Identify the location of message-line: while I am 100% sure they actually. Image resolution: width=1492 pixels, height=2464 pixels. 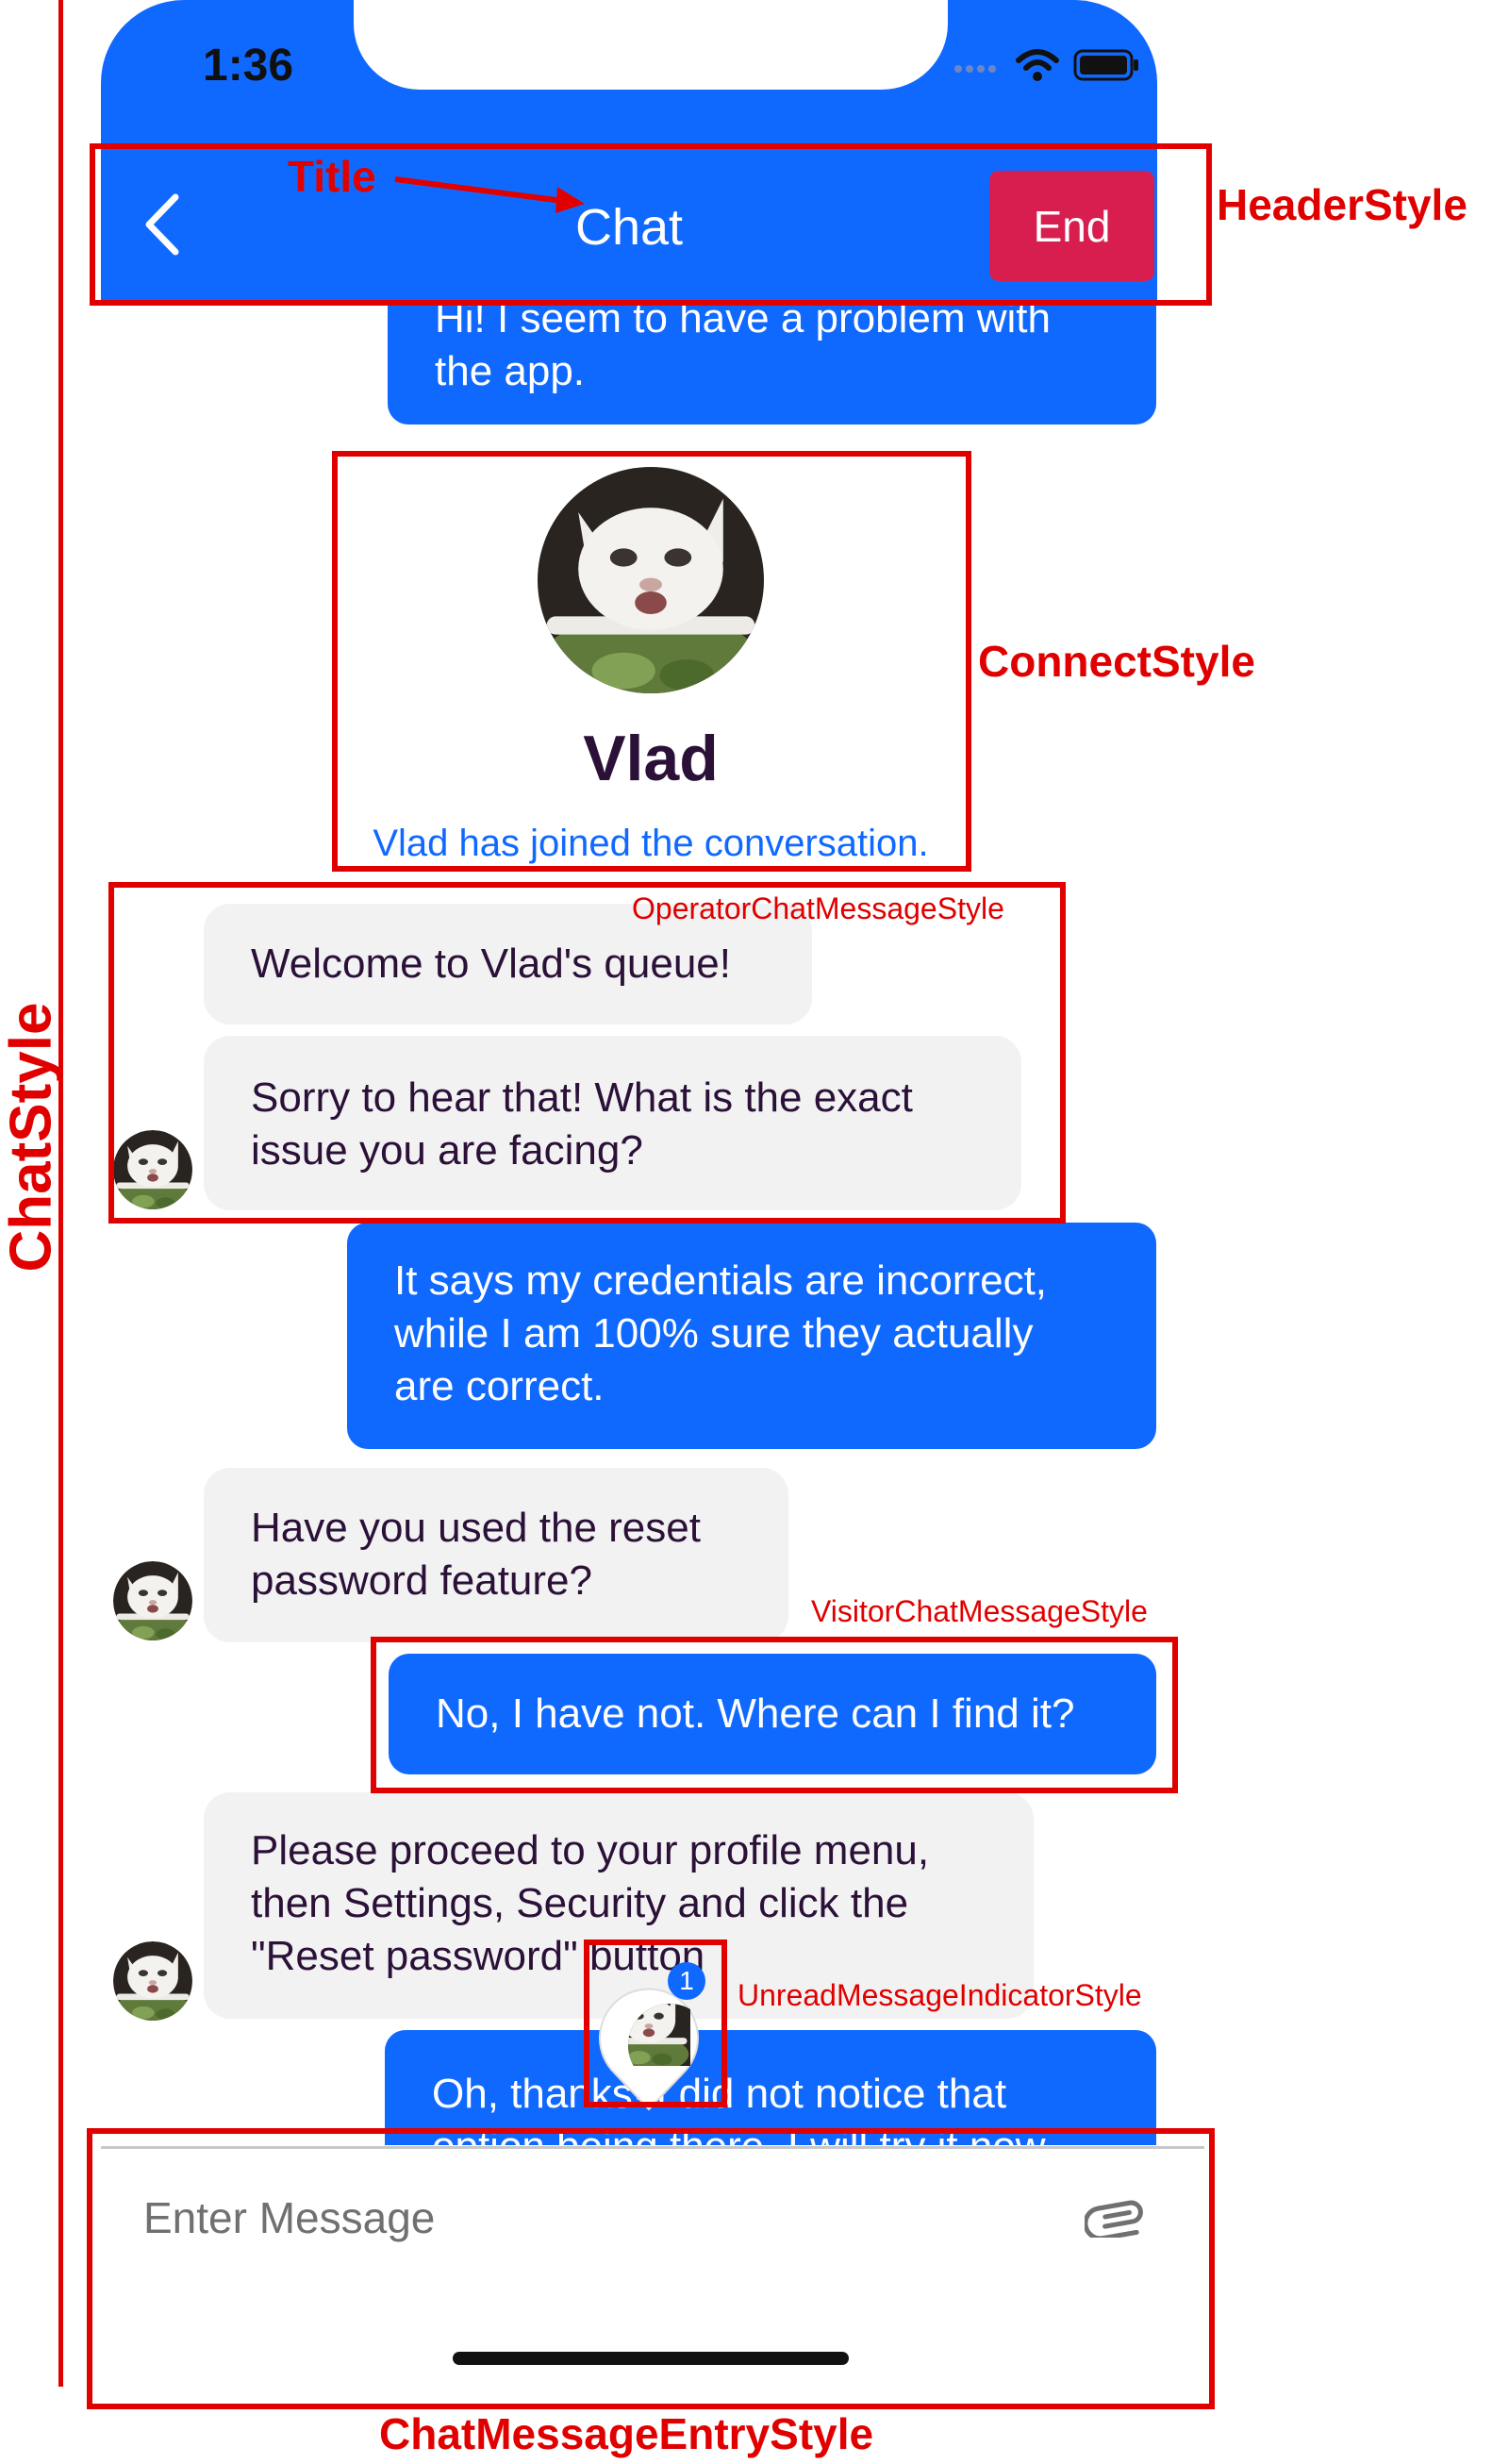
(714, 1334).